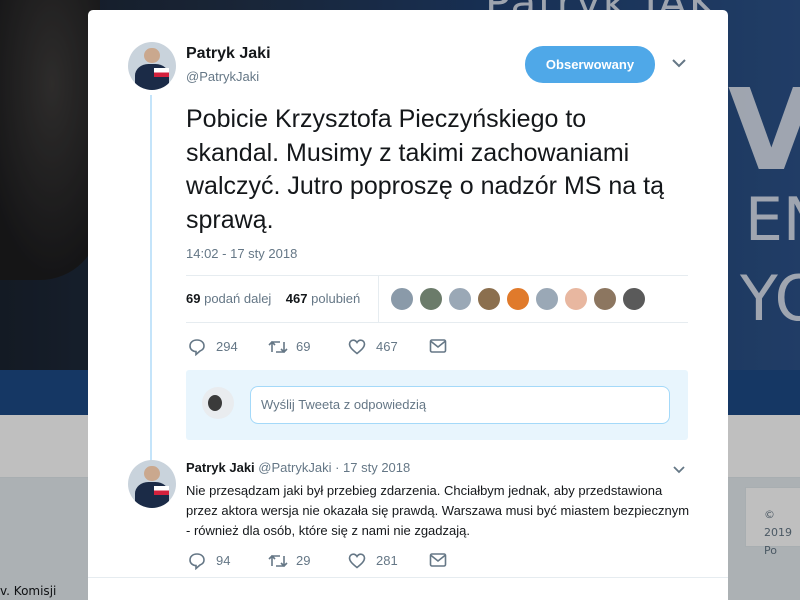 This screenshot has width=800, height=600. I want to click on stats-top-divider, so click(437, 275).